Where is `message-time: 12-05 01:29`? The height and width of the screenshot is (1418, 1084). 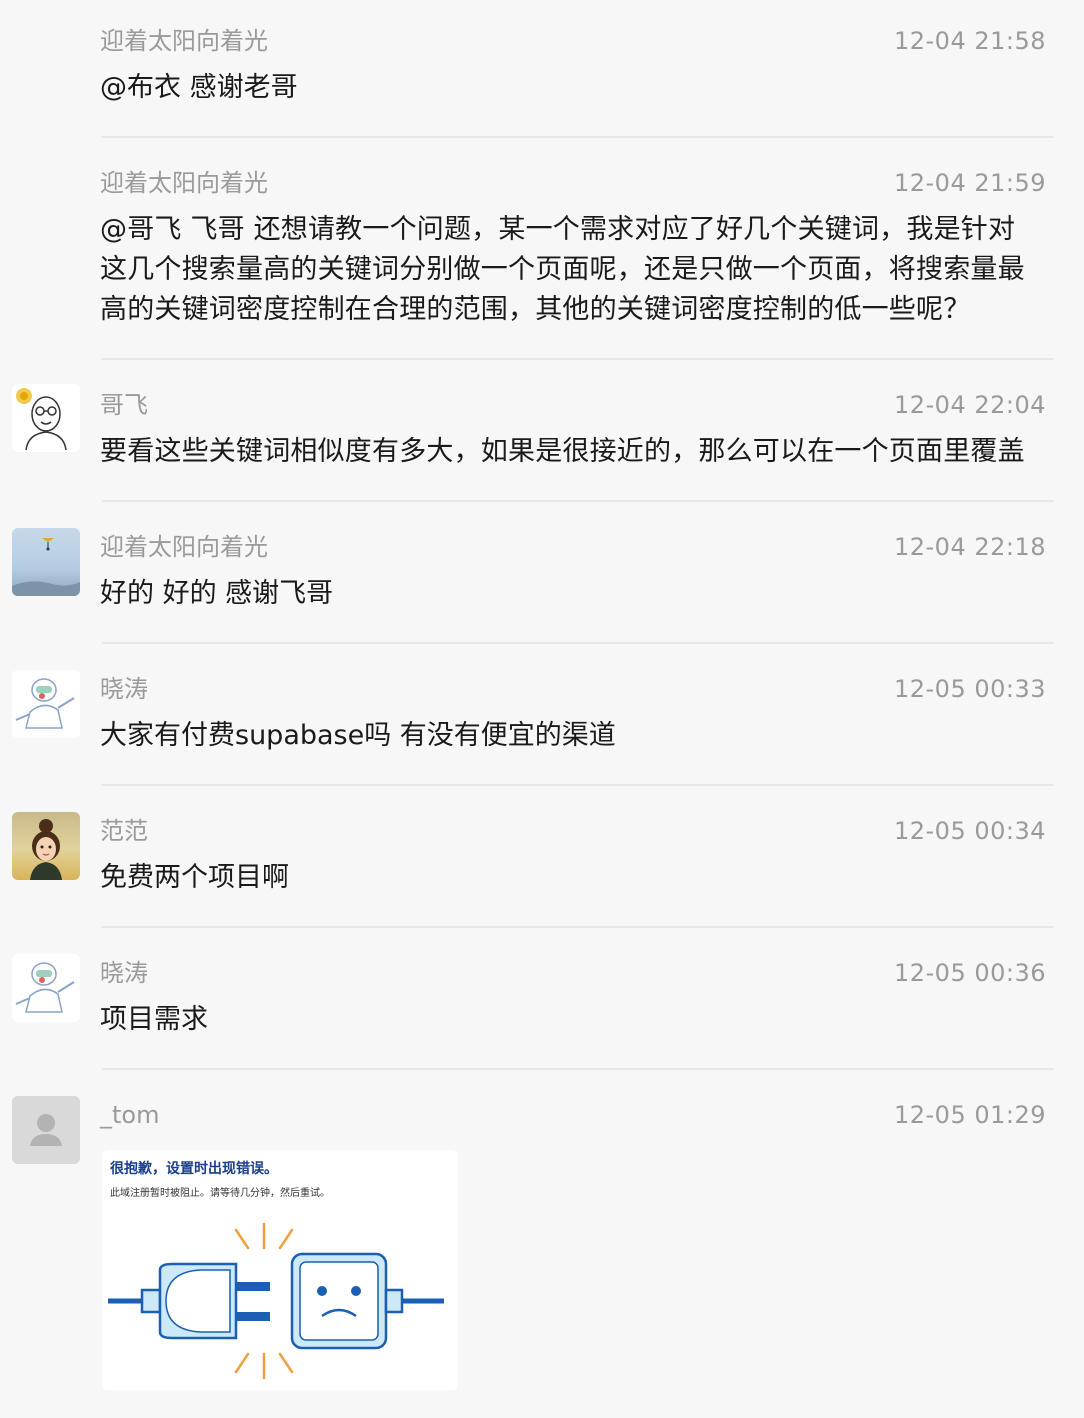 message-time: 12-05 01:29 is located at coordinates (969, 1115).